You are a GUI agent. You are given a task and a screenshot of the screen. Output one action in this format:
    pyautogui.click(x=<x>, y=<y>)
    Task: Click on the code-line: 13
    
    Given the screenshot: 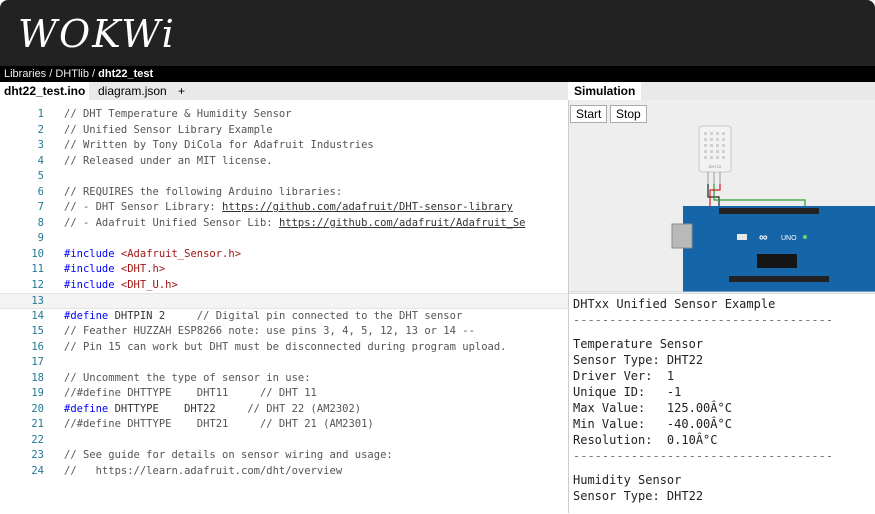 What is the action you would take?
    pyautogui.click(x=284, y=301)
    